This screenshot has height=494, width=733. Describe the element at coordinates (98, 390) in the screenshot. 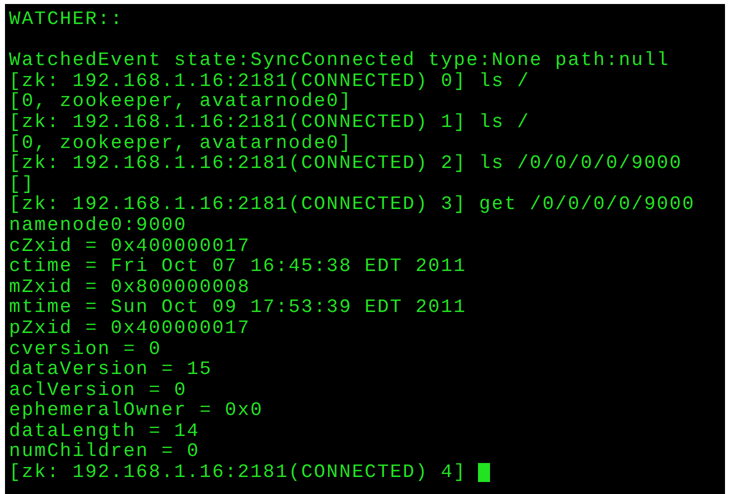

I see `terminal-line: aclVersion = 0` at that location.